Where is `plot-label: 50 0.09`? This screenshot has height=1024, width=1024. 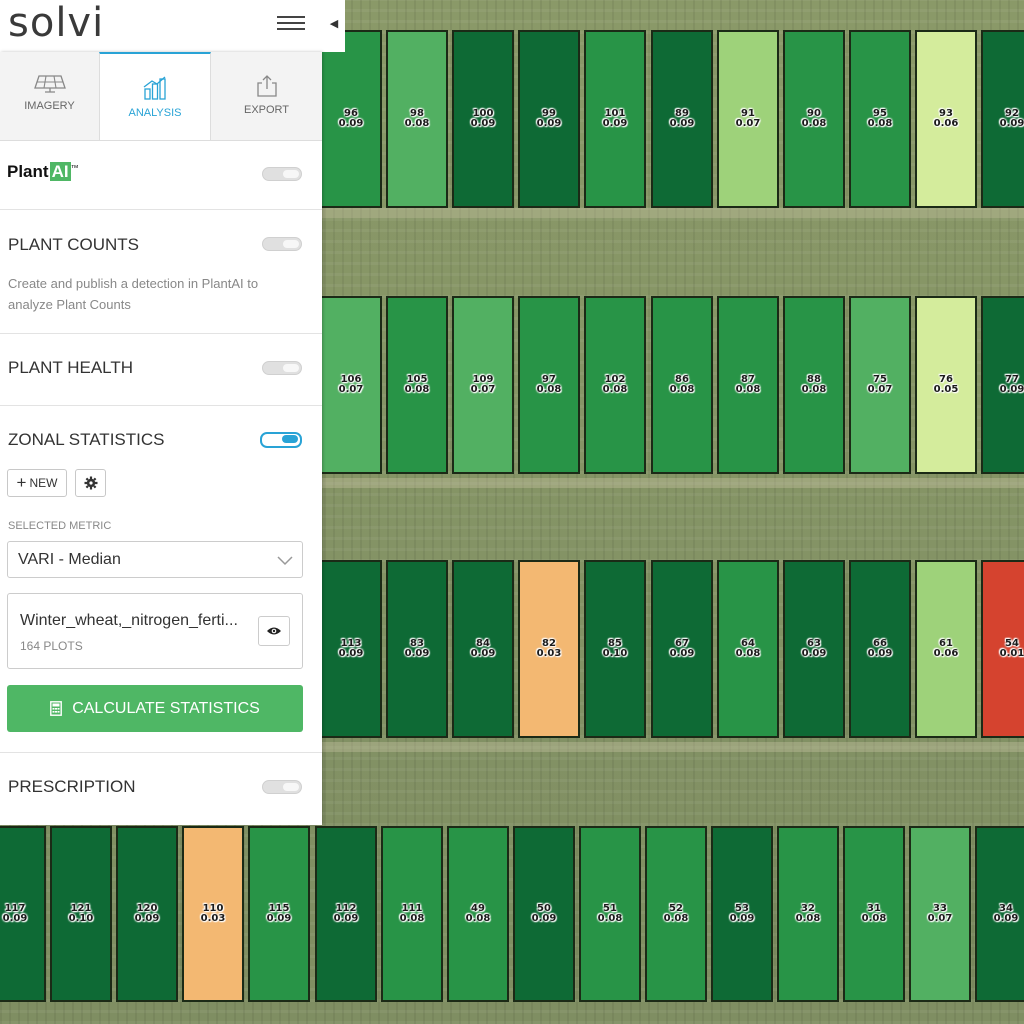
plot-label: 50 0.09 is located at coordinates (544, 914).